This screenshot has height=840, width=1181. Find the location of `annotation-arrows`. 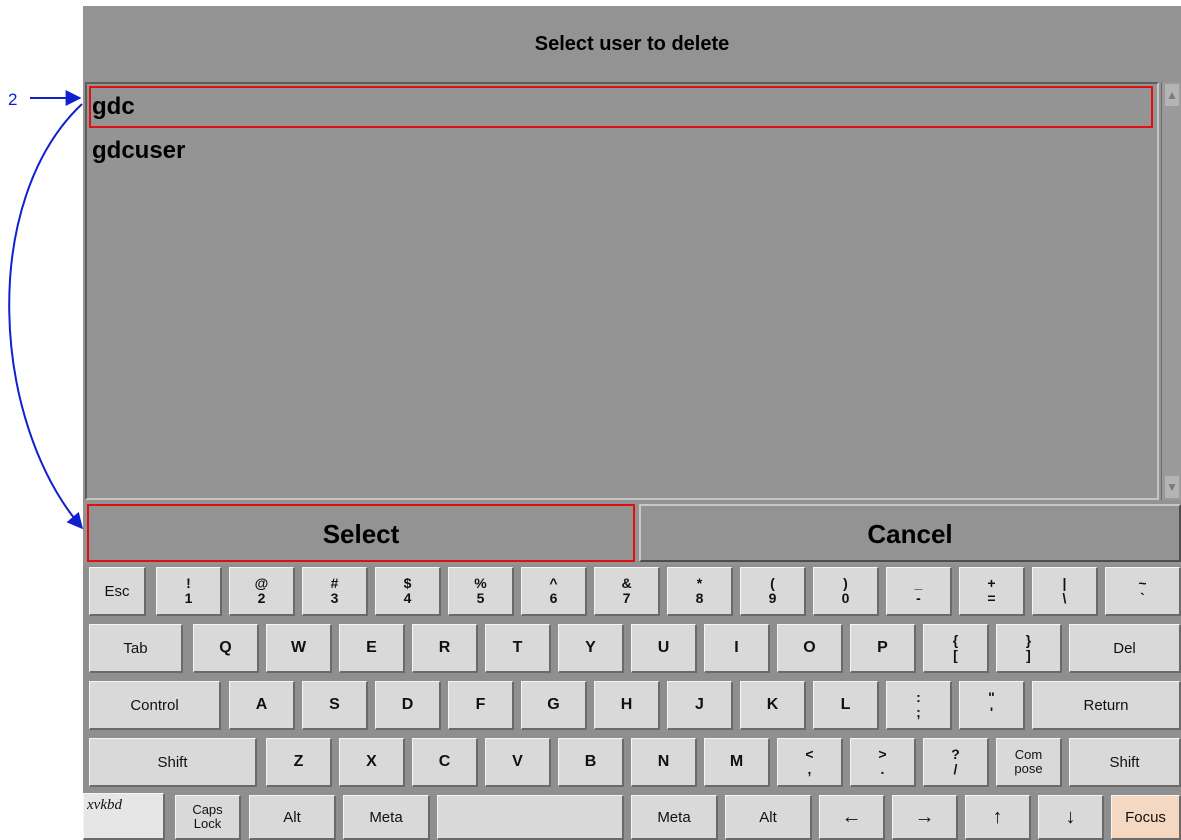

annotation-arrows is located at coordinates (46, 310).